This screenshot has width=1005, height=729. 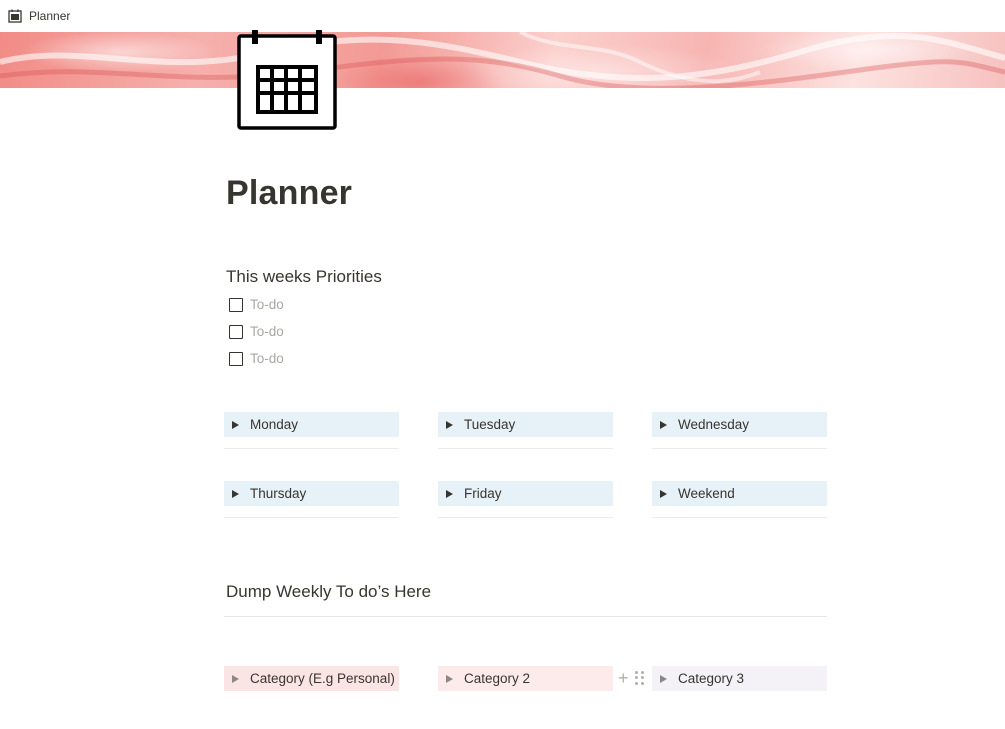 What do you see at coordinates (631, 678) in the screenshot?
I see `block-hover-tools: +` at bounding box center [631, 678].